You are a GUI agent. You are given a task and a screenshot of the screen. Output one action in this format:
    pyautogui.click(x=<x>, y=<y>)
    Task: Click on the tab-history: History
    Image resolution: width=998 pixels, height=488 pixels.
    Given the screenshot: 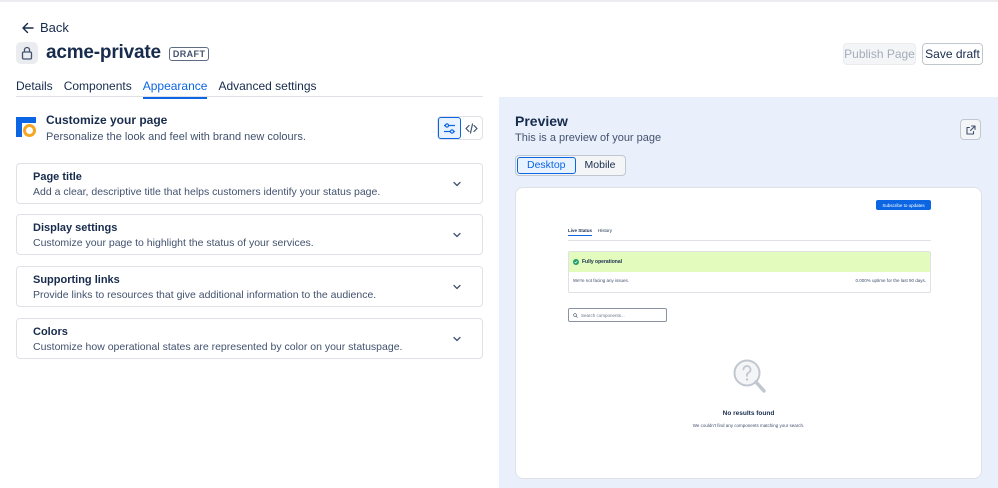 What is the action you would take?
    pyautogui.click(x=605, y=232)
    